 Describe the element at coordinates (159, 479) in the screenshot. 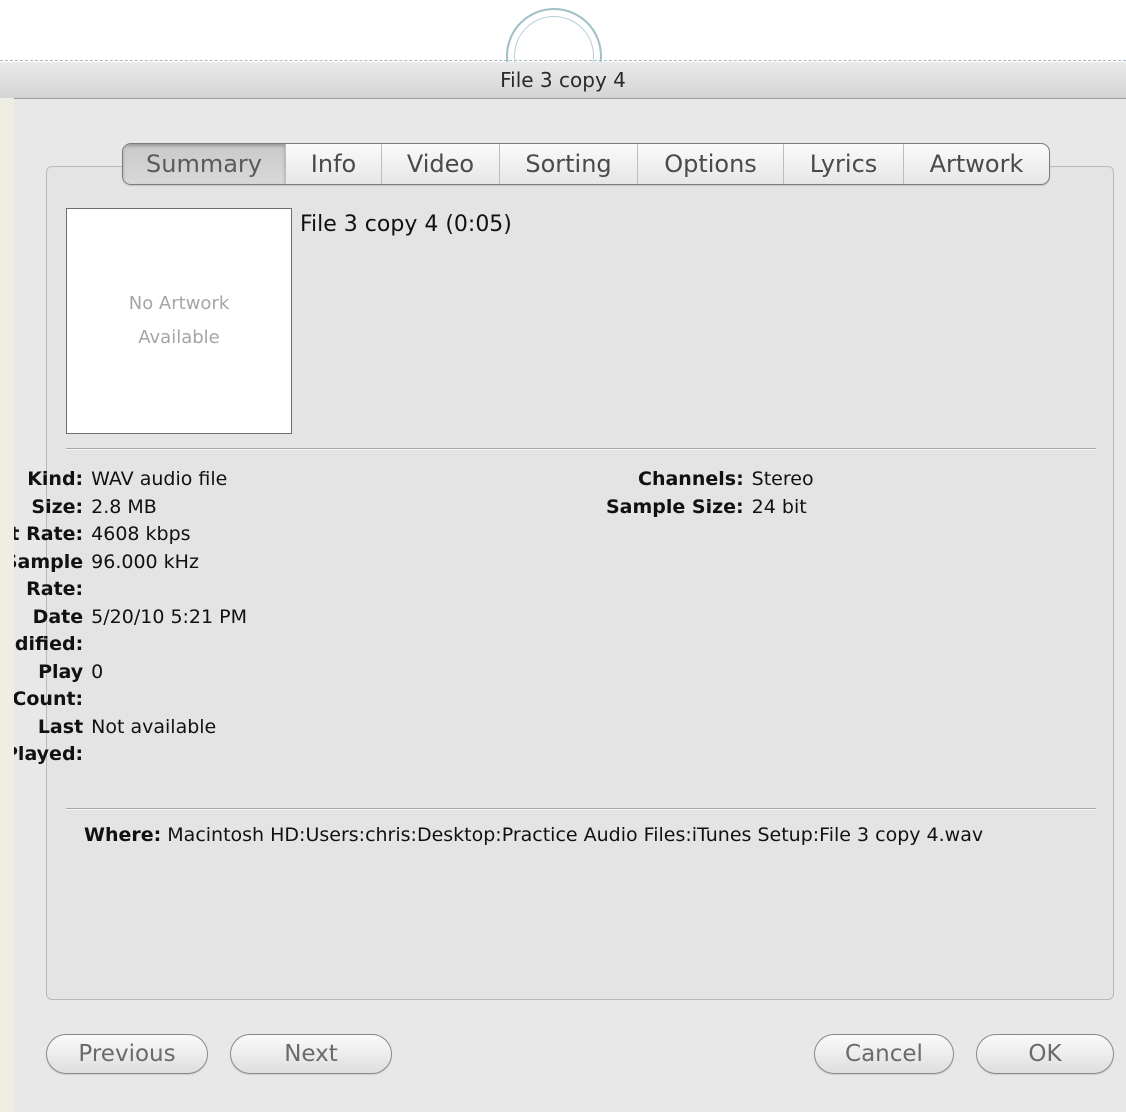

I see `kind-value: WAV audio file` at that location.